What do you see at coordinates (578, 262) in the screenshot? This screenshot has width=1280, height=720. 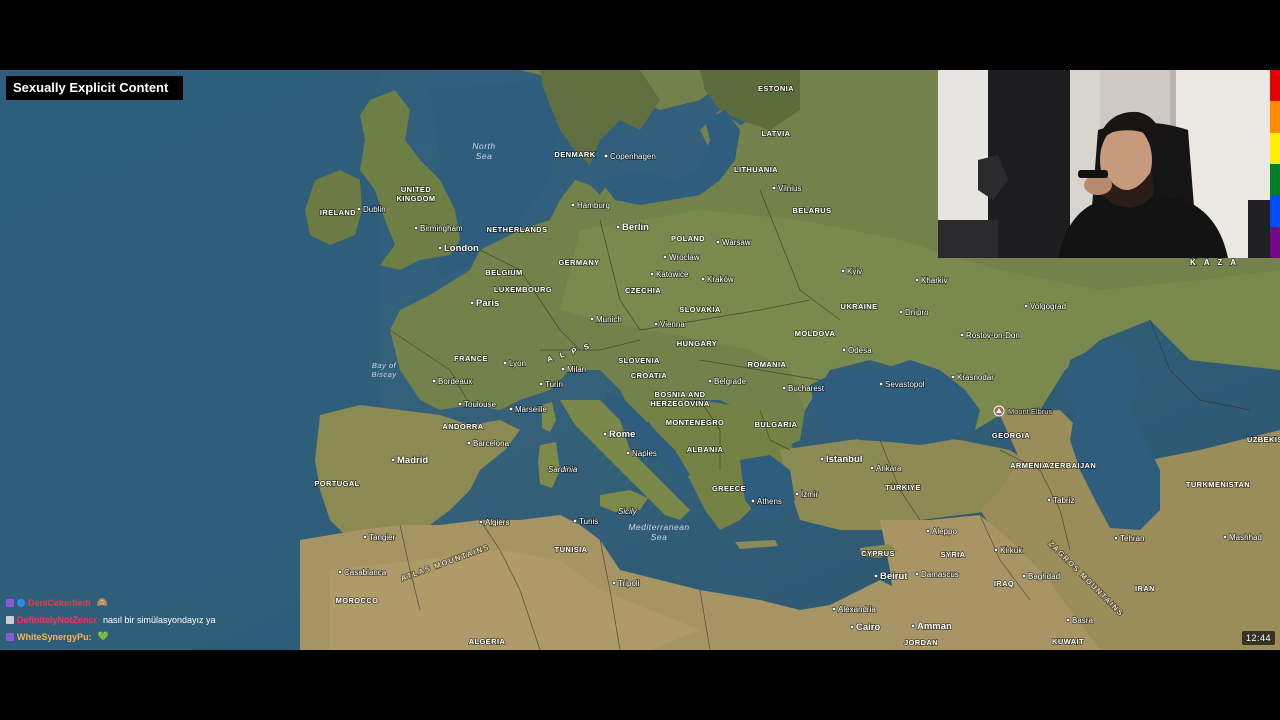 I see `label-germany: GERMANY` at bounding box center [578, 262].